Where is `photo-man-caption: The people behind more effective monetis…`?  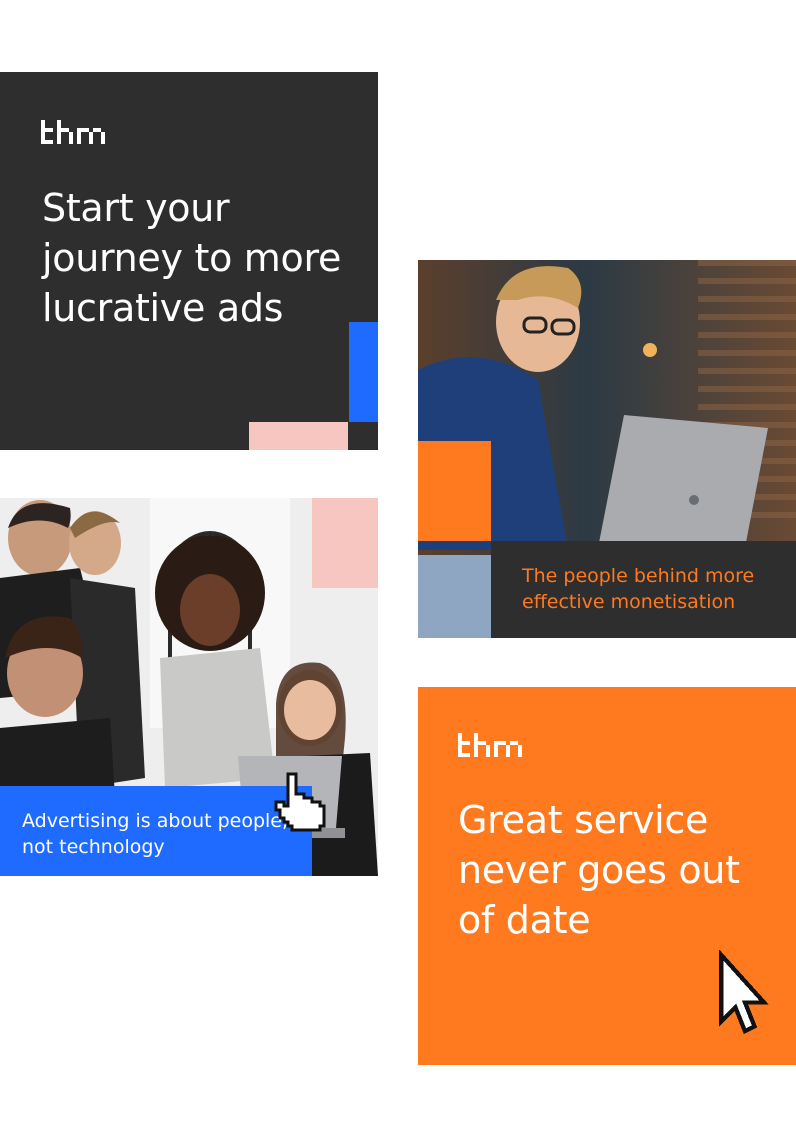 photo-man-caption: The people behind more effective monetis… is located at coordinates (638, 589).